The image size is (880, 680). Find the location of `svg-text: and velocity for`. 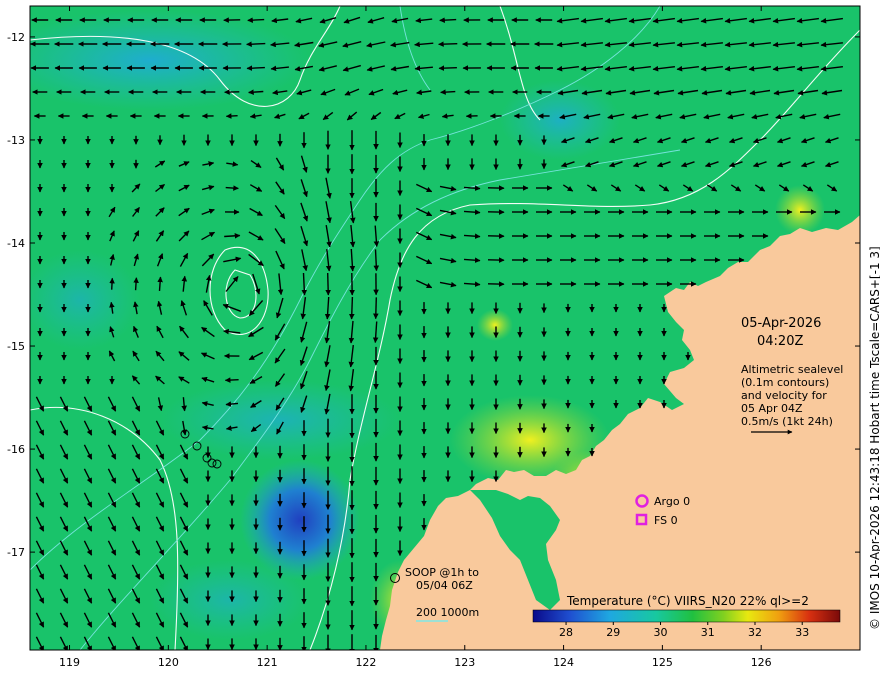

svg-text: and velocity for is located at coordinates (784, 395).